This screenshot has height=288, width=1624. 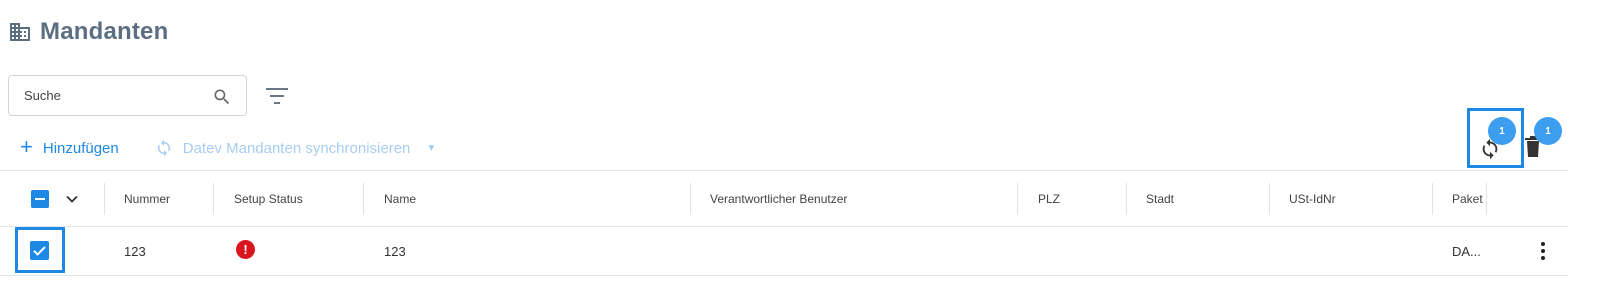 I want to click on chevron-down-icon, so click(x=72, y=199).